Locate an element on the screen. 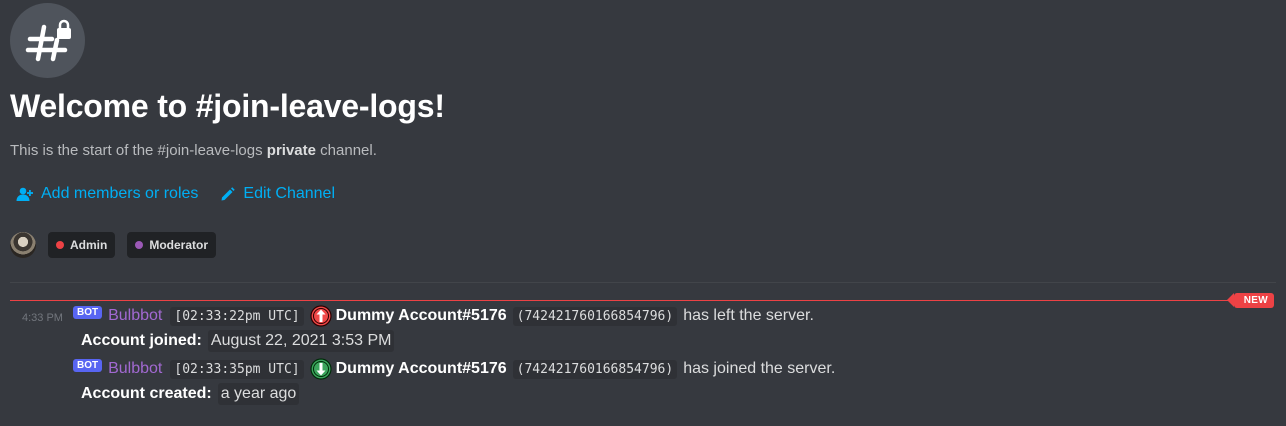 Image resolution: width=1286 pixels, height=426 pixels. role-pill-admin: Admin is located at coordinates (82, 245).